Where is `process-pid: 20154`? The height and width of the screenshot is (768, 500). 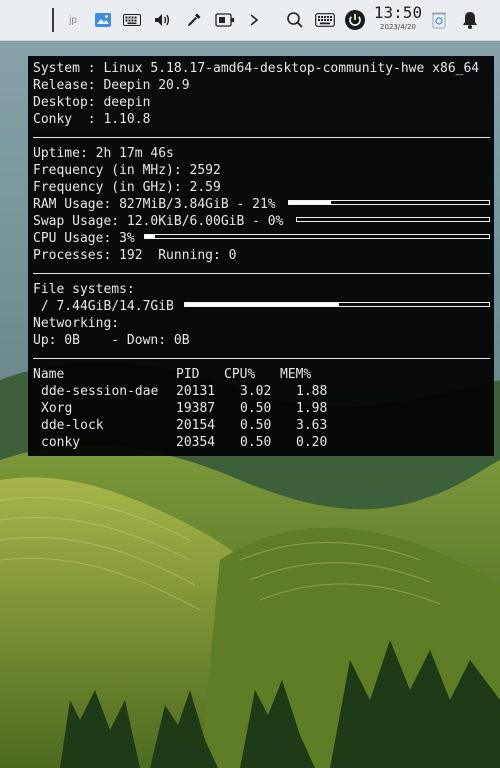 process-pid: 20154 is located at coordinates (196, 425).